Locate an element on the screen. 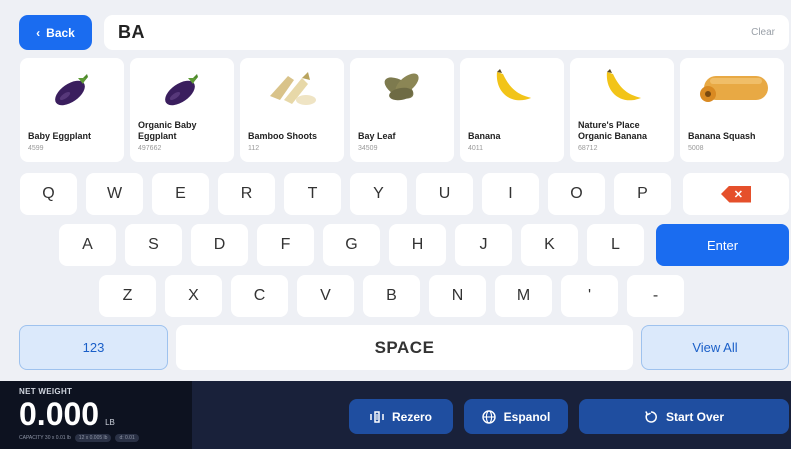  key-u: U is located at coordinates (444, 194).